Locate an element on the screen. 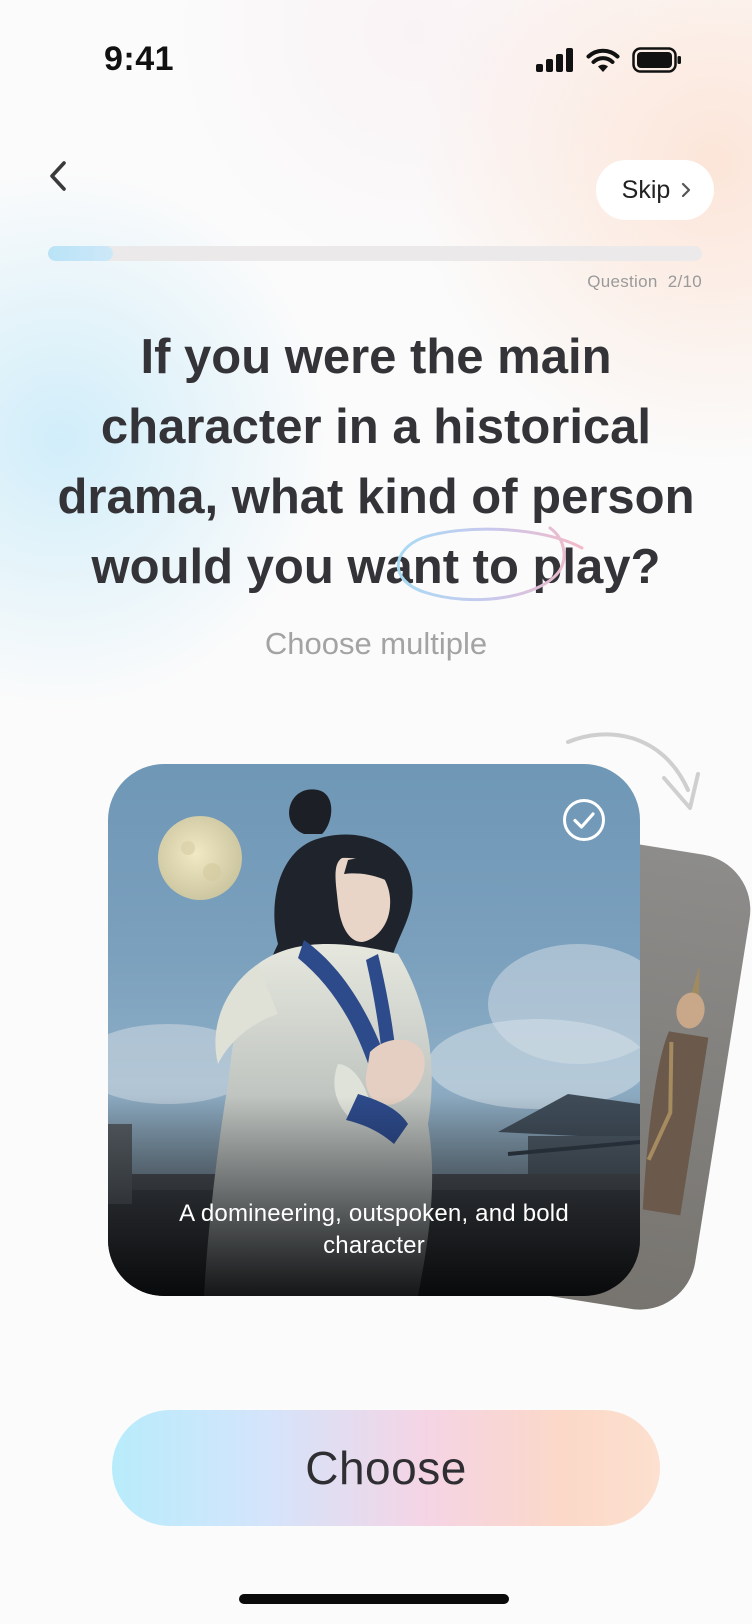  progress-label: Question 2/10 is located at coordinates (644, 282).